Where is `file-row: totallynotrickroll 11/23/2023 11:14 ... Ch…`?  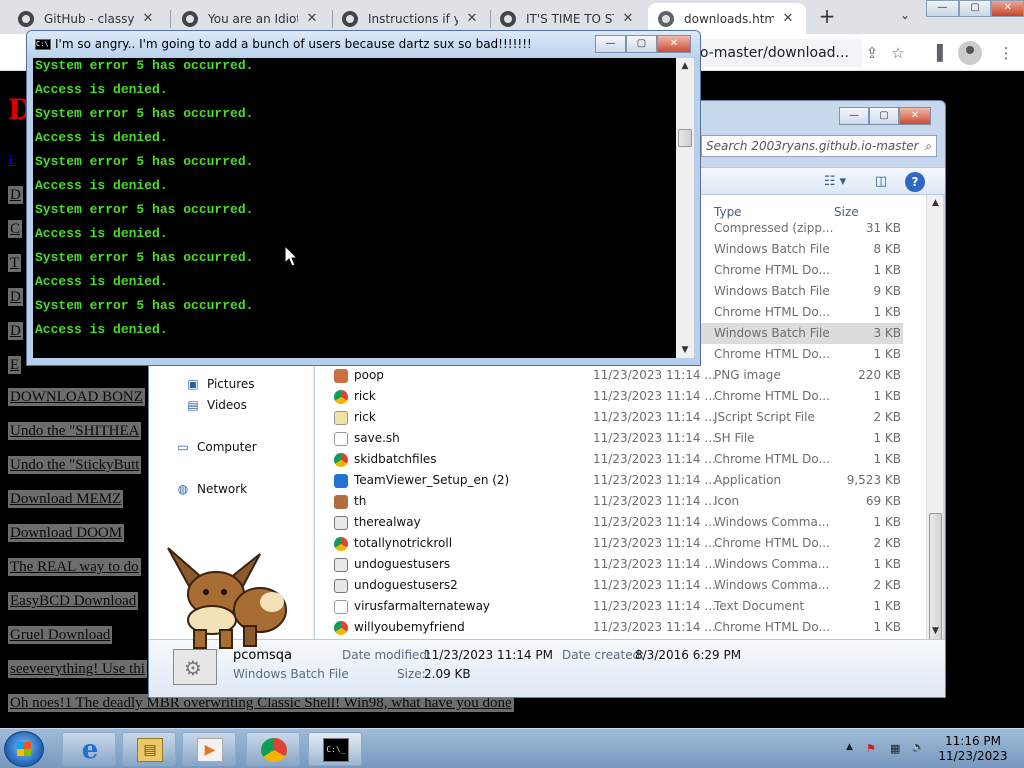
file-row: totallynotrickroll 11/23/2023 11:14 ... Ch… is located at coordinates (617, 543).